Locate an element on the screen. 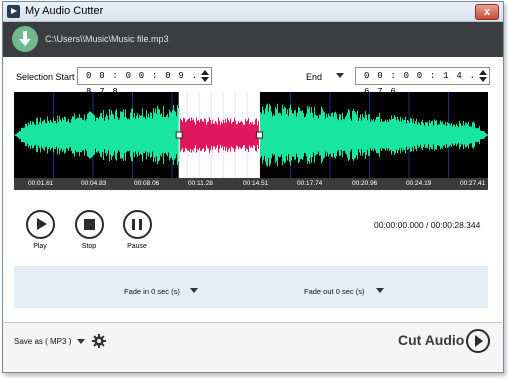  save-as-dropdown-icon is located at coordinates (81, 341).